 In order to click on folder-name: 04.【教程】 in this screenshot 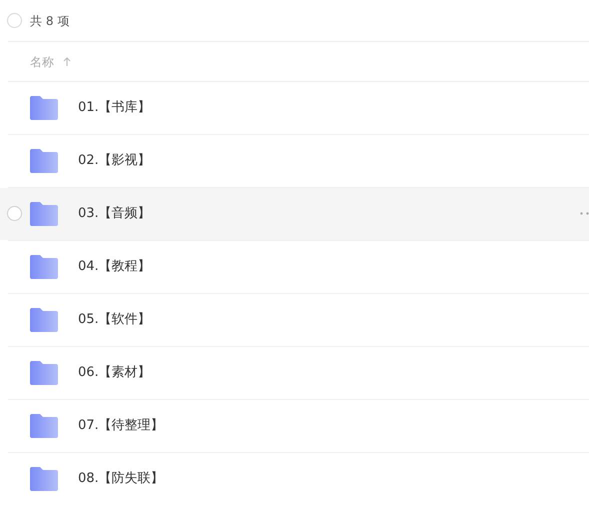, I will do `click(114, 267)`.